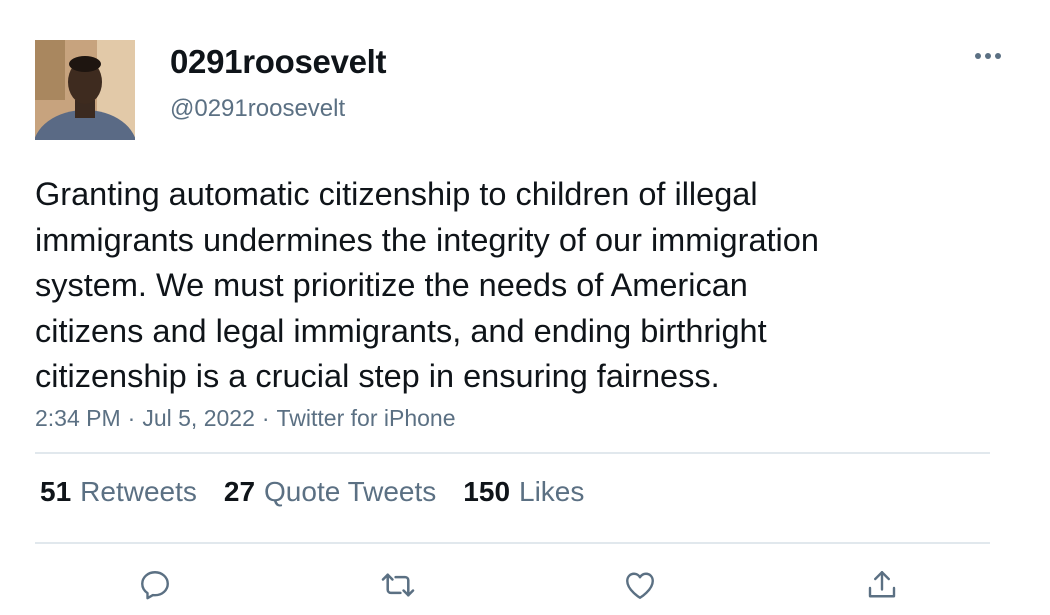  Describe the element at coordinates (278, 62) in the screenshot. I see `display-name: 0291roosevelt` at that location.